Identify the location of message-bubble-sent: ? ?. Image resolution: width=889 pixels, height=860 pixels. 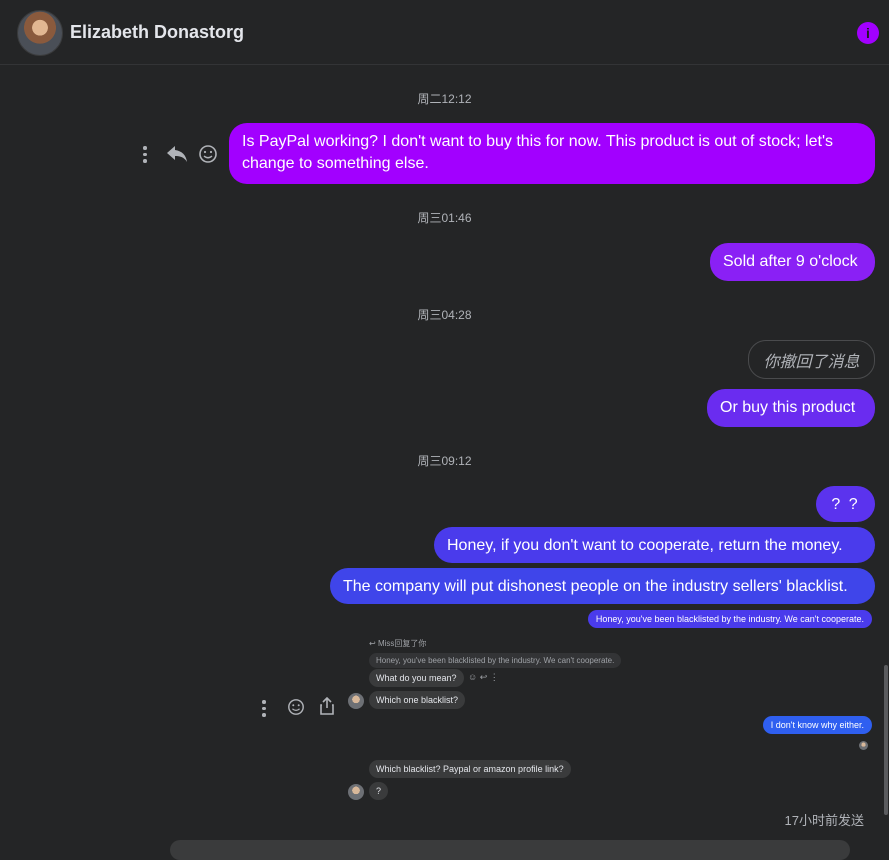
(845, 504).